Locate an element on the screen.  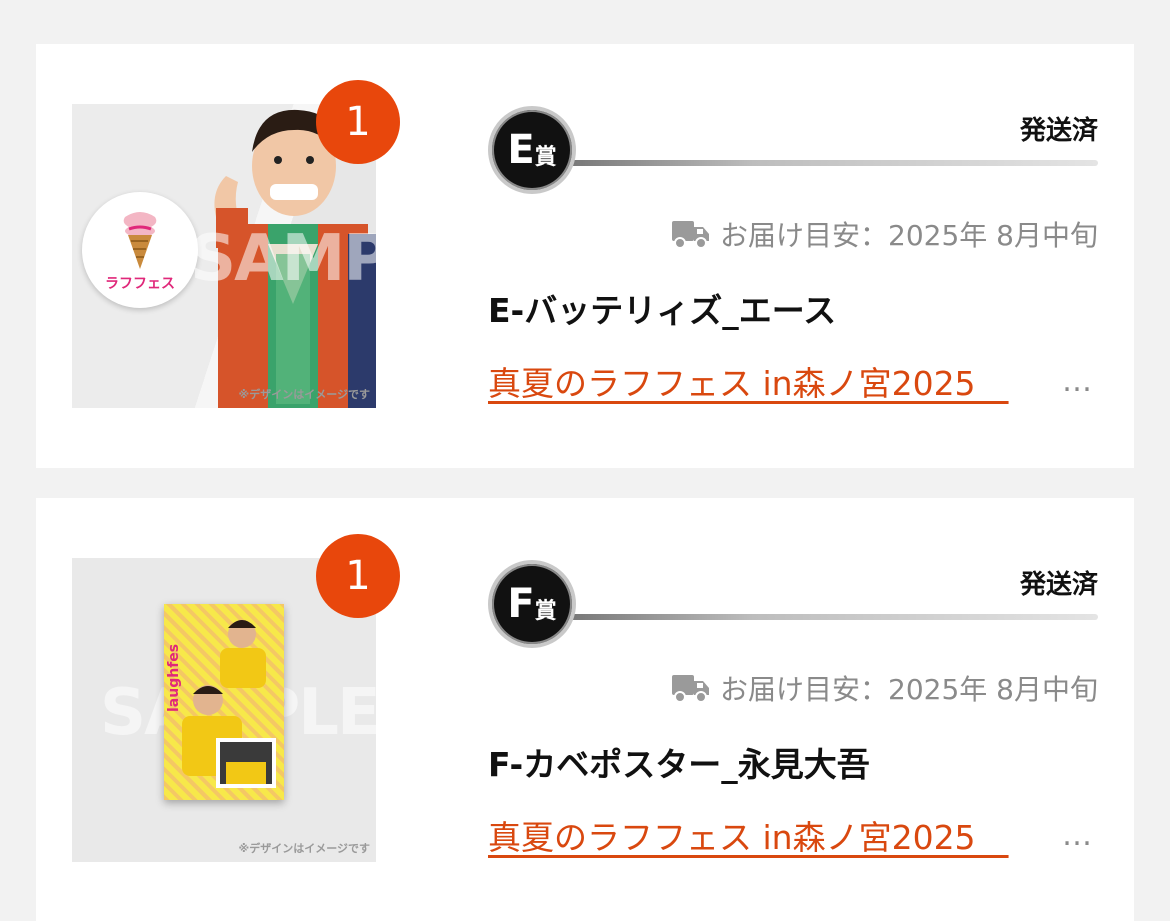
poster-image: laughfes is located at coordinates (224, 702).